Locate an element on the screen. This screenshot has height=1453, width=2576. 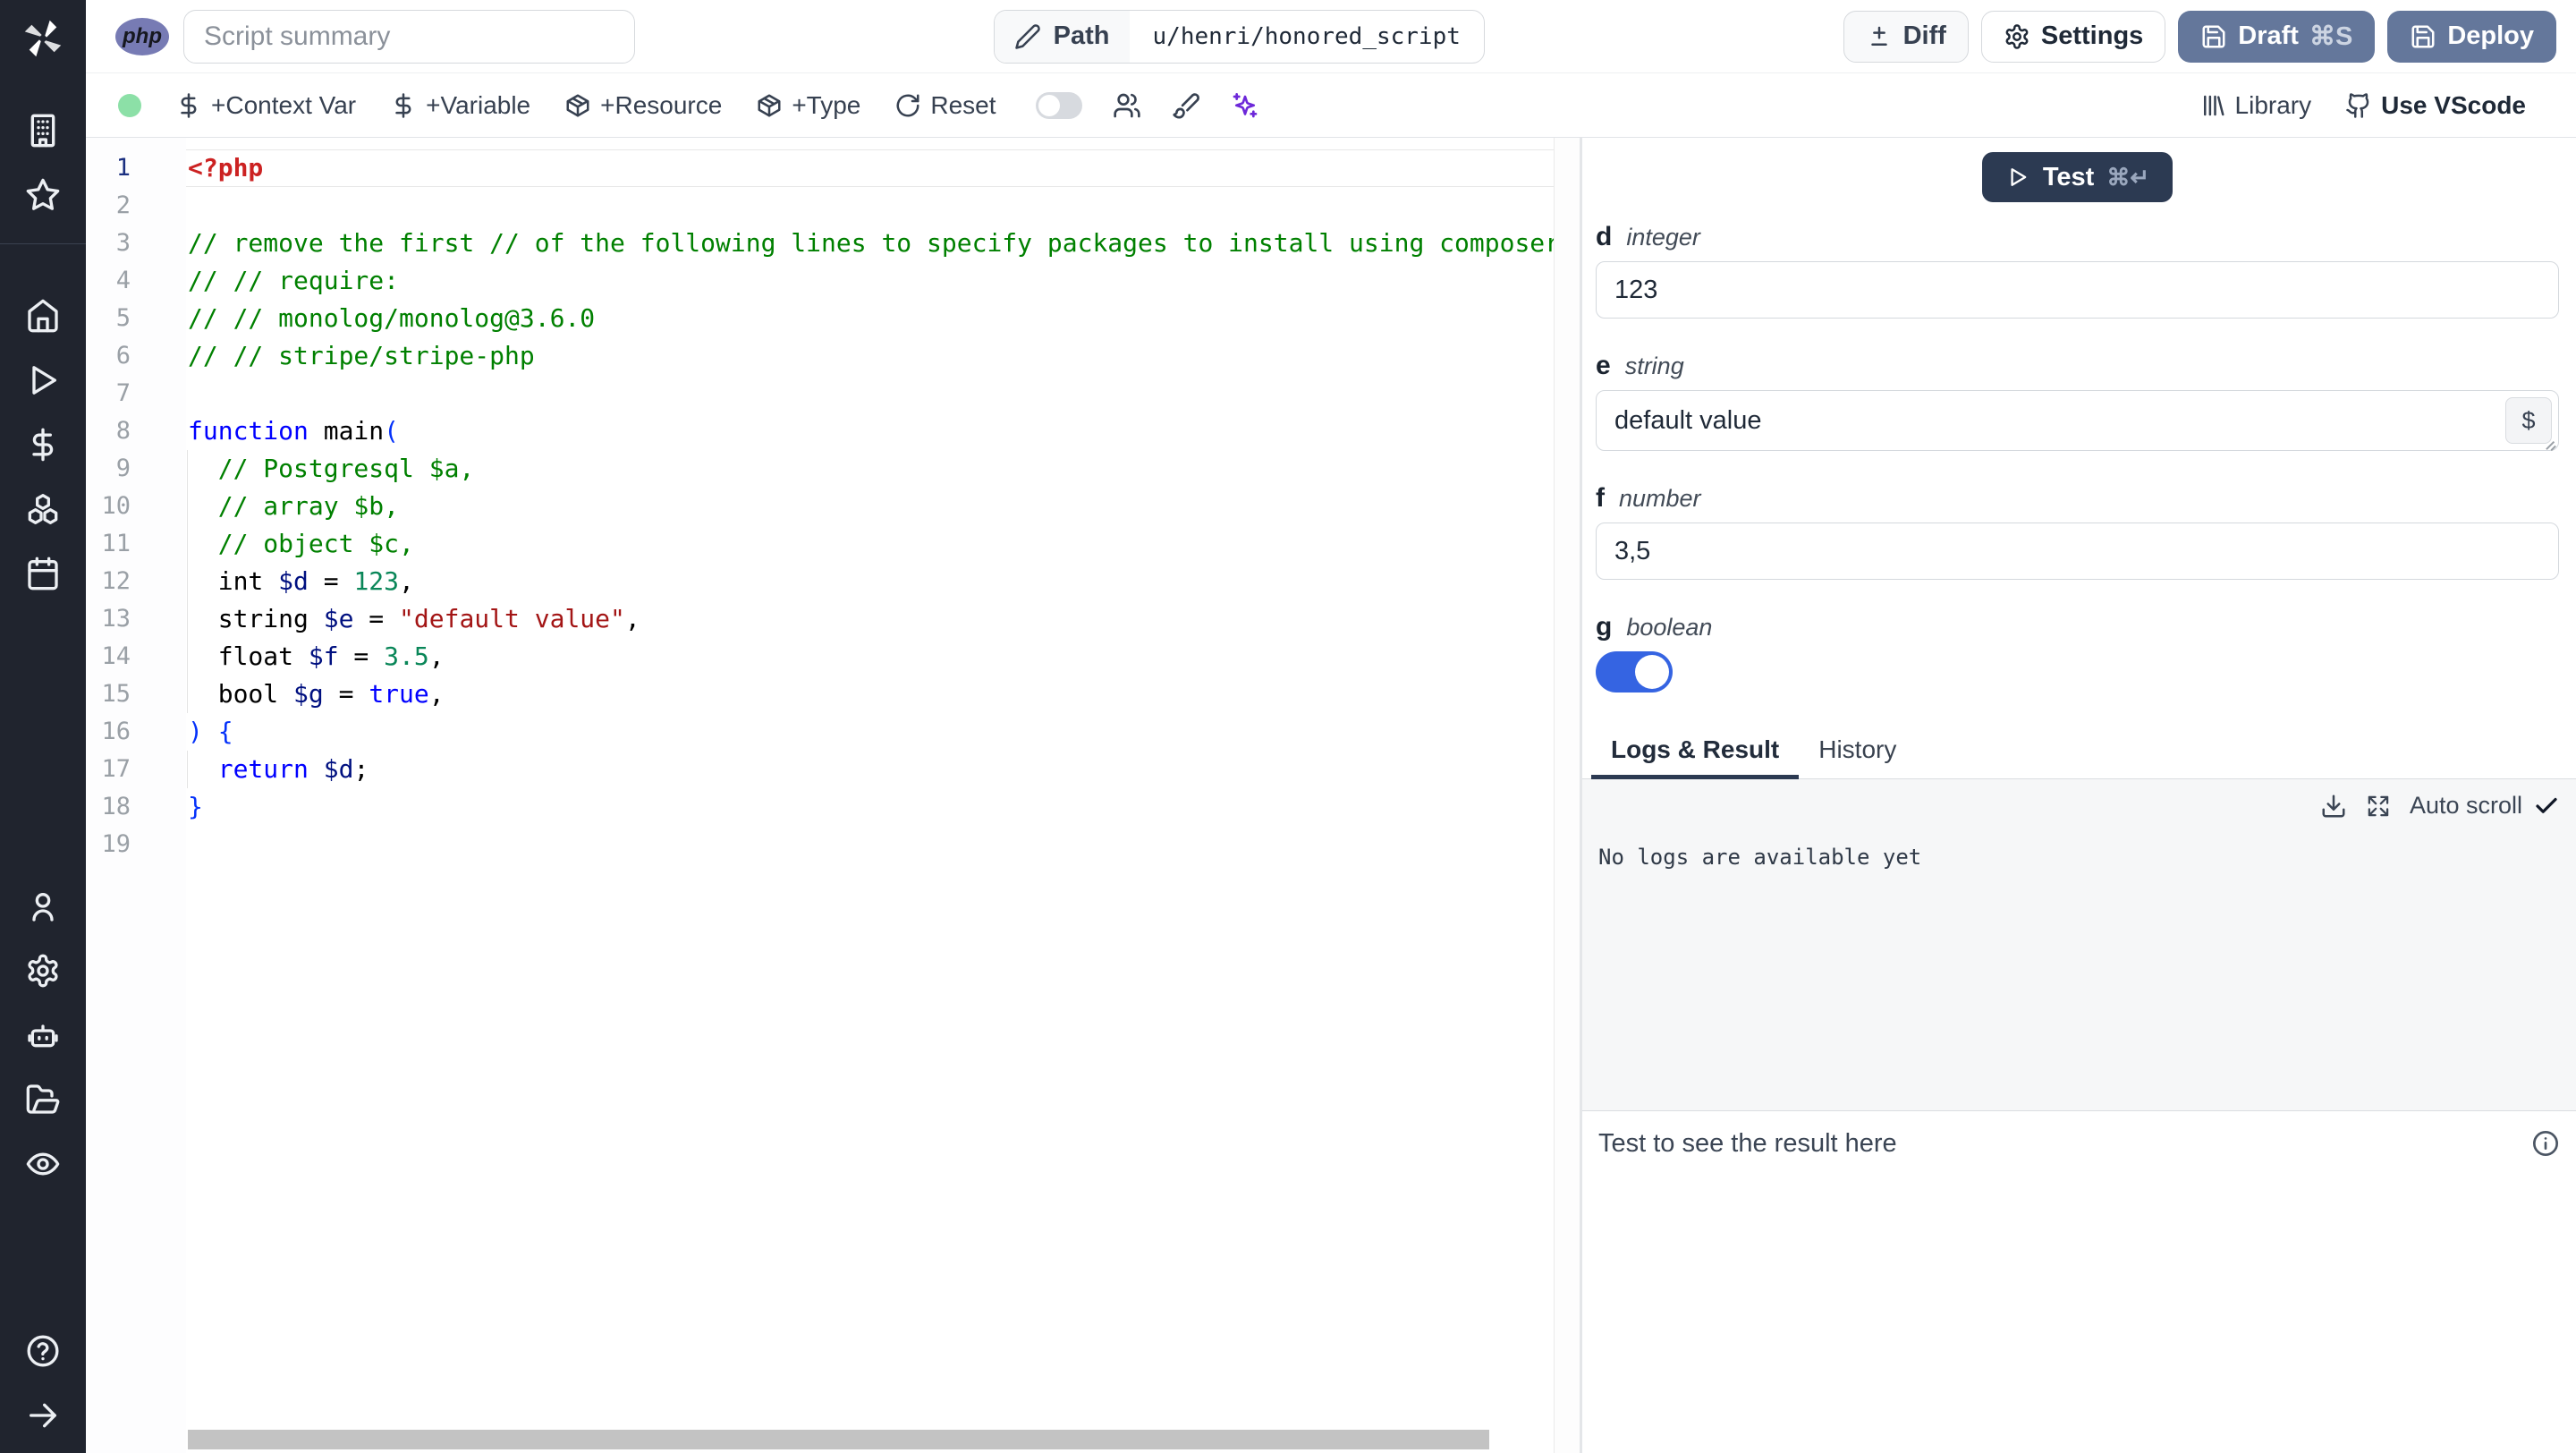
tab-history: History is located at coordinates (1857, 751).